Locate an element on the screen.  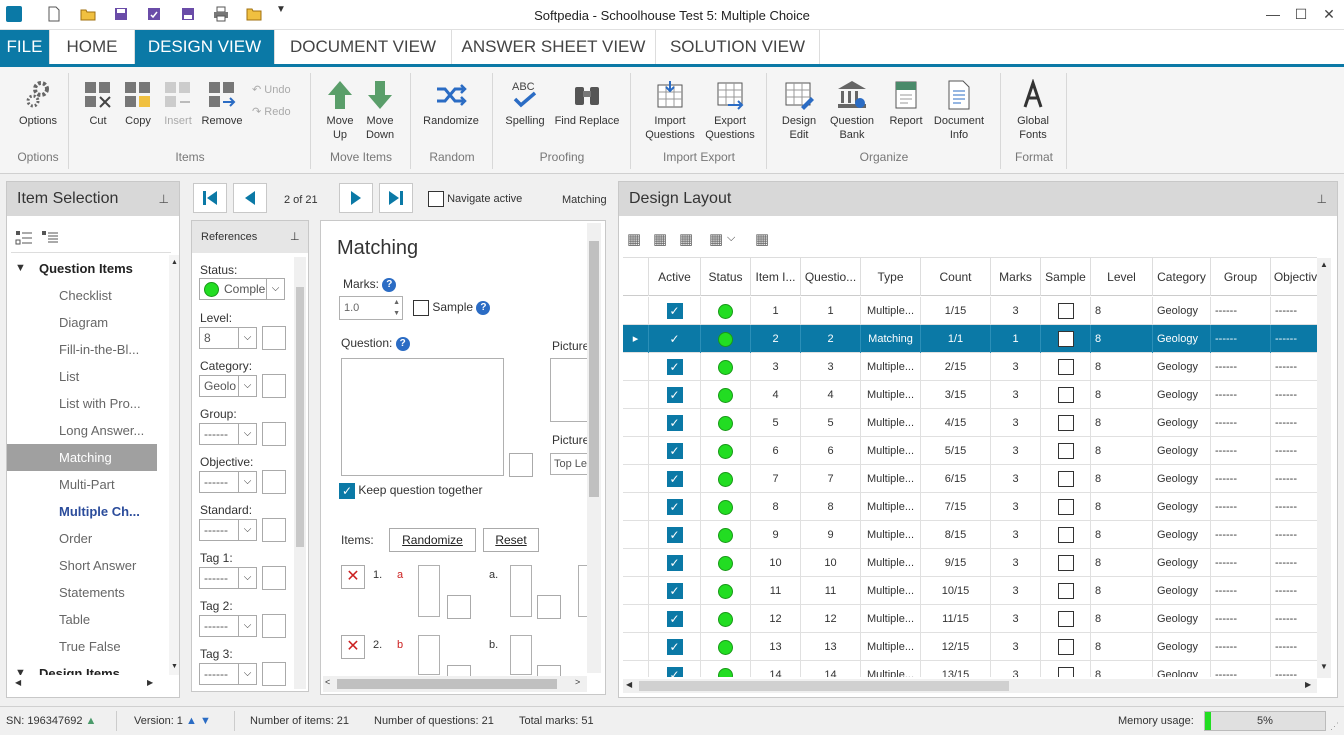
tree-item: Checklist is located at coordinates (82, 295).